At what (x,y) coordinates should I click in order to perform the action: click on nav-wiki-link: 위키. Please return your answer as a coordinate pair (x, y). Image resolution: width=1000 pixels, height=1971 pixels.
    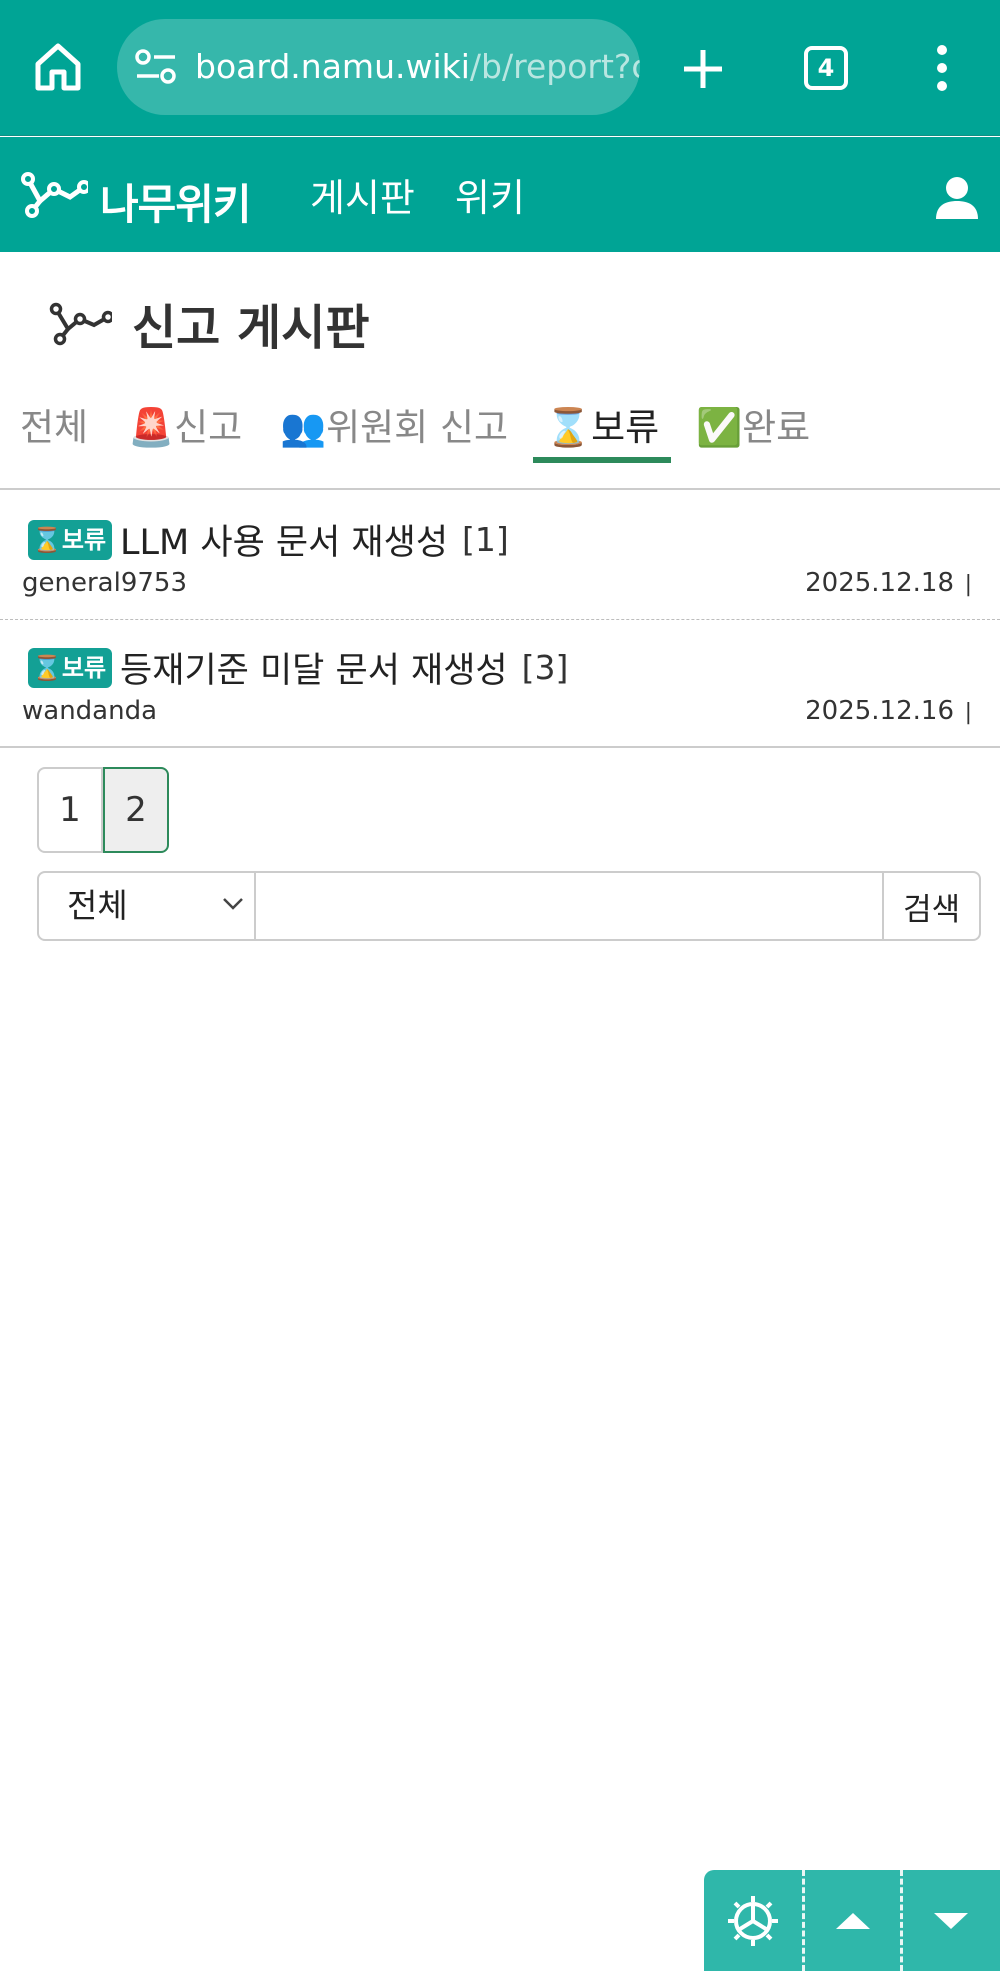
    Looking at the image, I should click on (490, 194).